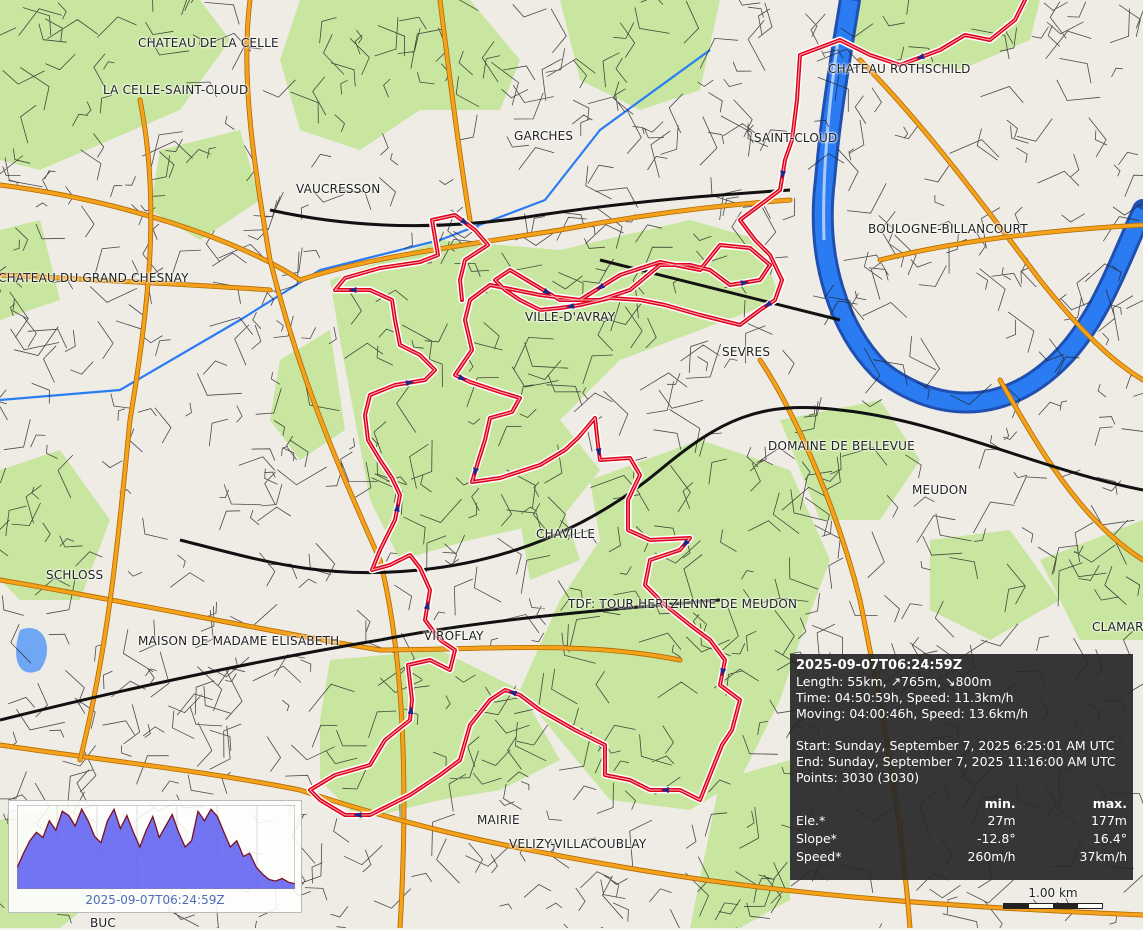  Describe the element at coordinates (155, 900) in the screenshot. I see `profile-timestamp: 2025-09-07T06:24:59Z` at that location.